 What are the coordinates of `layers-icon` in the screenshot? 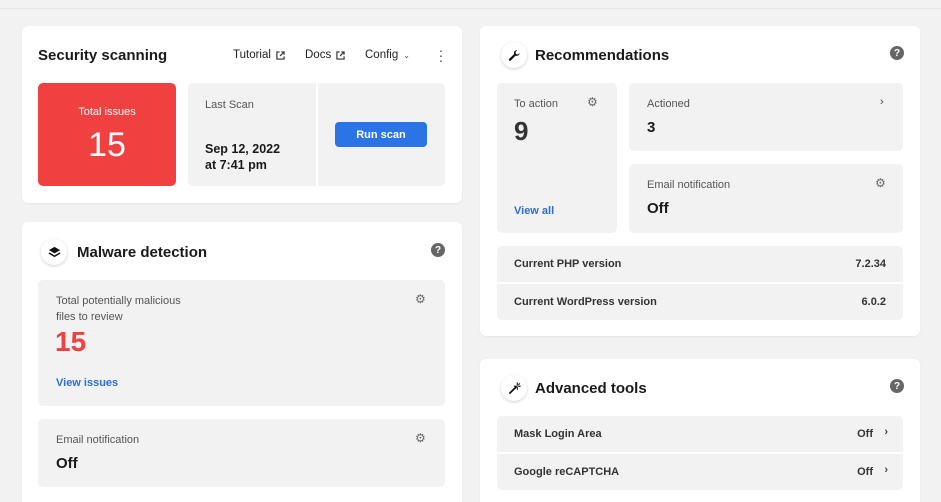 It's located at (54, 251).